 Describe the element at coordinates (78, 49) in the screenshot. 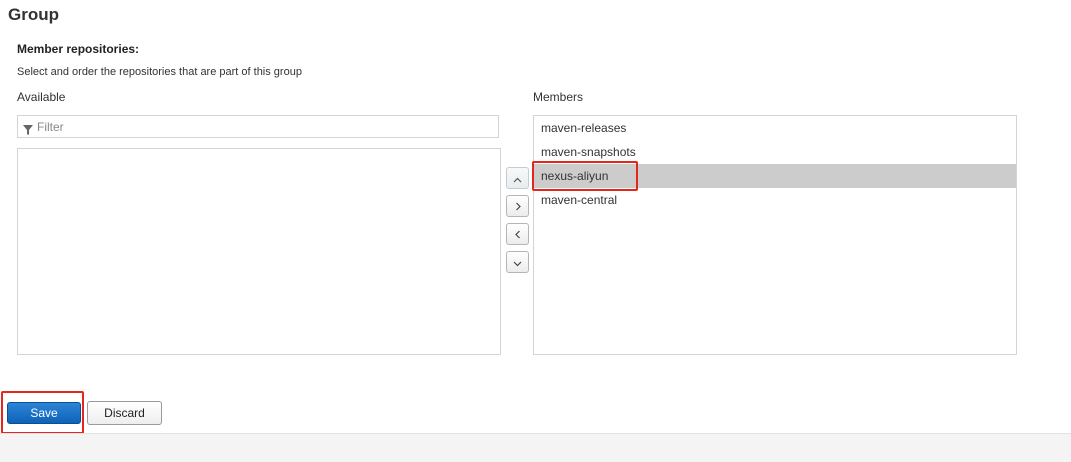

I see `member-repositories-label: Member repositories:` at that location.